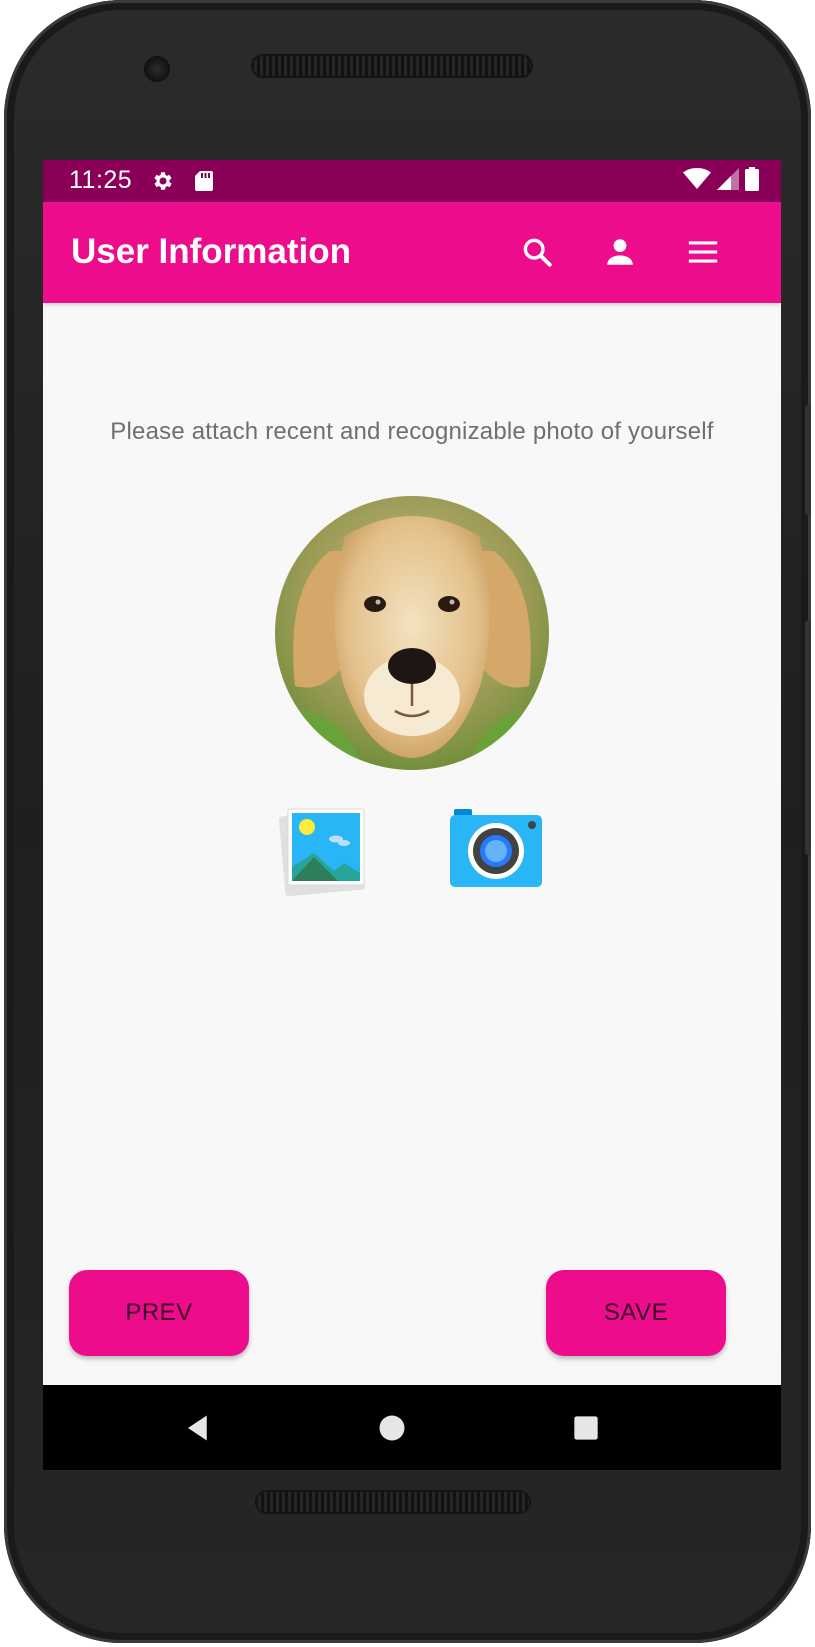 Image resolution: width=815 pixels, height=1647 pixels. I want to click on power-button, so click(808, 737).